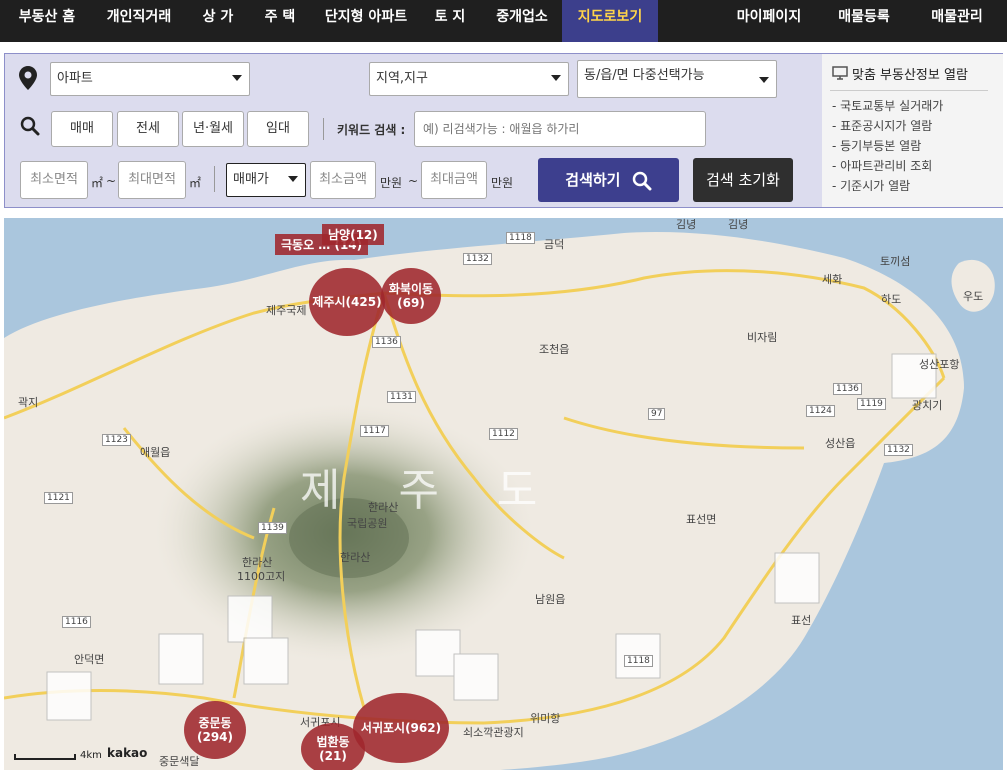 The image size is (1007, 772). What do you see at coordinates (957, 21) in the screenshot?
I see `nav-manage-listings: 매물관리` at bounding box center [957, 21].